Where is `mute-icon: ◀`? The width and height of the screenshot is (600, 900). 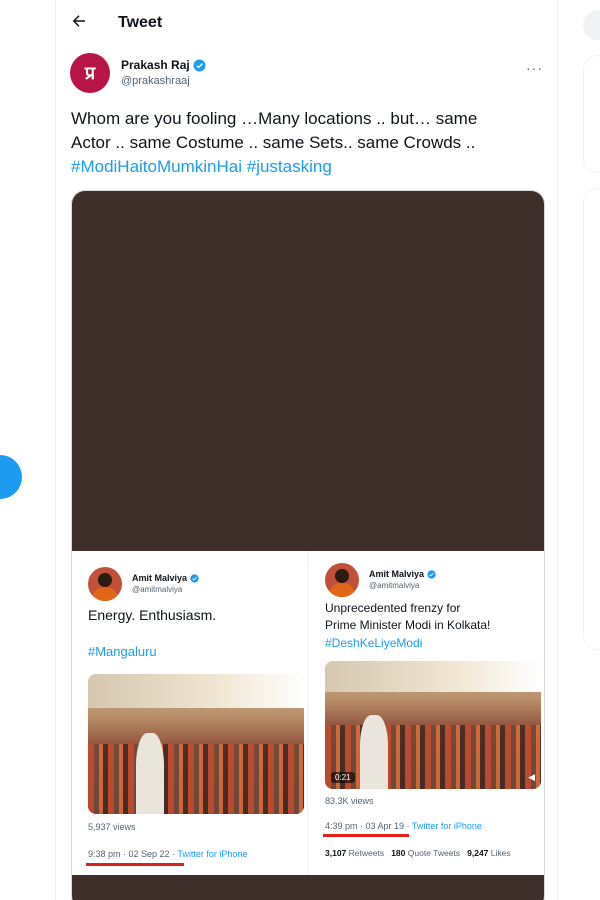
mute-icon: ◀ is located at coordinates (531, 777).